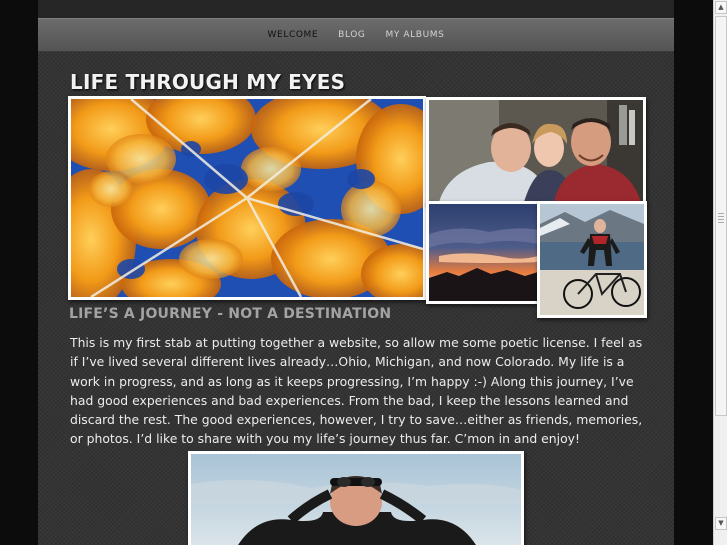 The image size is (727, 545). I want to click on site-tagline: LIFE’S A JOURNEY - NOT A DESTINATION, so click(230, 314).